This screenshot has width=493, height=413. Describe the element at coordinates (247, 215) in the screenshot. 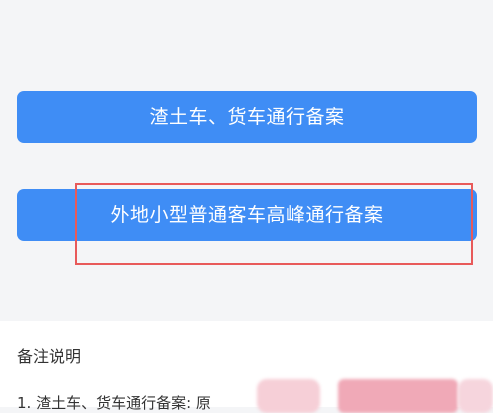

I see `nonlocal-small-car-filing-button: 外地小型普通客车高峰通行备案` at that location.